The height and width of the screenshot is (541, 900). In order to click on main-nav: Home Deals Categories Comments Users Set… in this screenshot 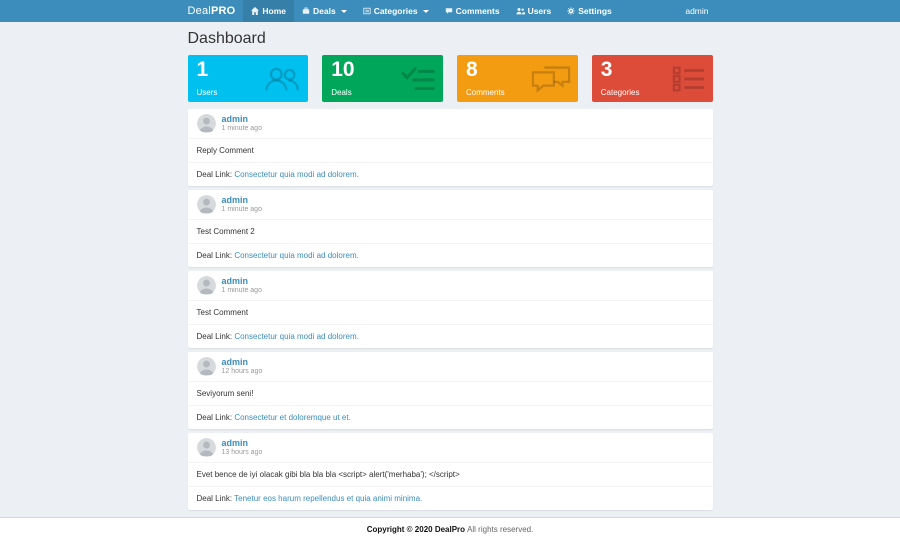, I will do `click(431, 11)`.